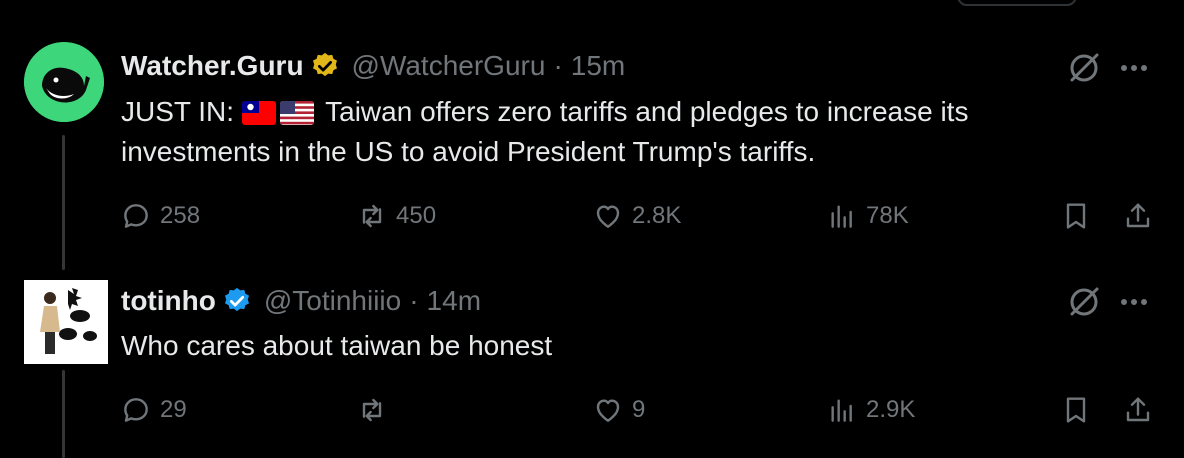 This screenshot has width=1184, height=458. What do you see at coordinates (325, 66) in the screenshot?
I see `gold-verified-badge-icon` at bounding box center [325, 66].